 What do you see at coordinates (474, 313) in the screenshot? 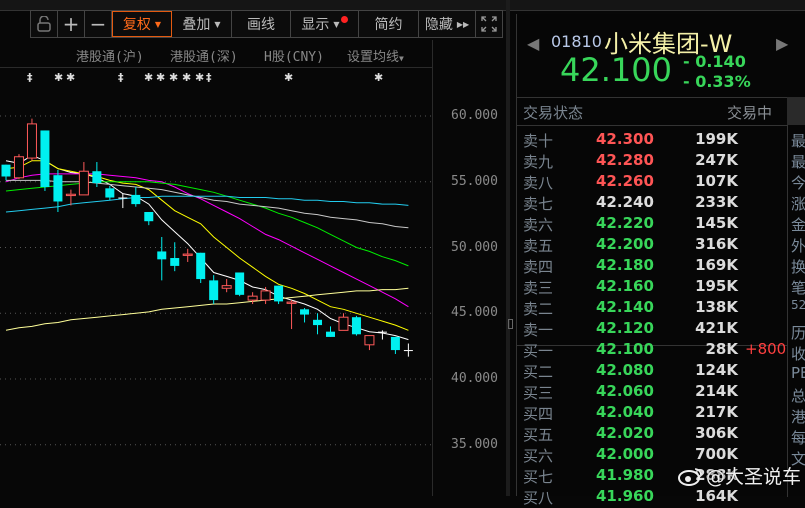
I see `axis-tick-label: 45.000` at bounding box center [474, 313].